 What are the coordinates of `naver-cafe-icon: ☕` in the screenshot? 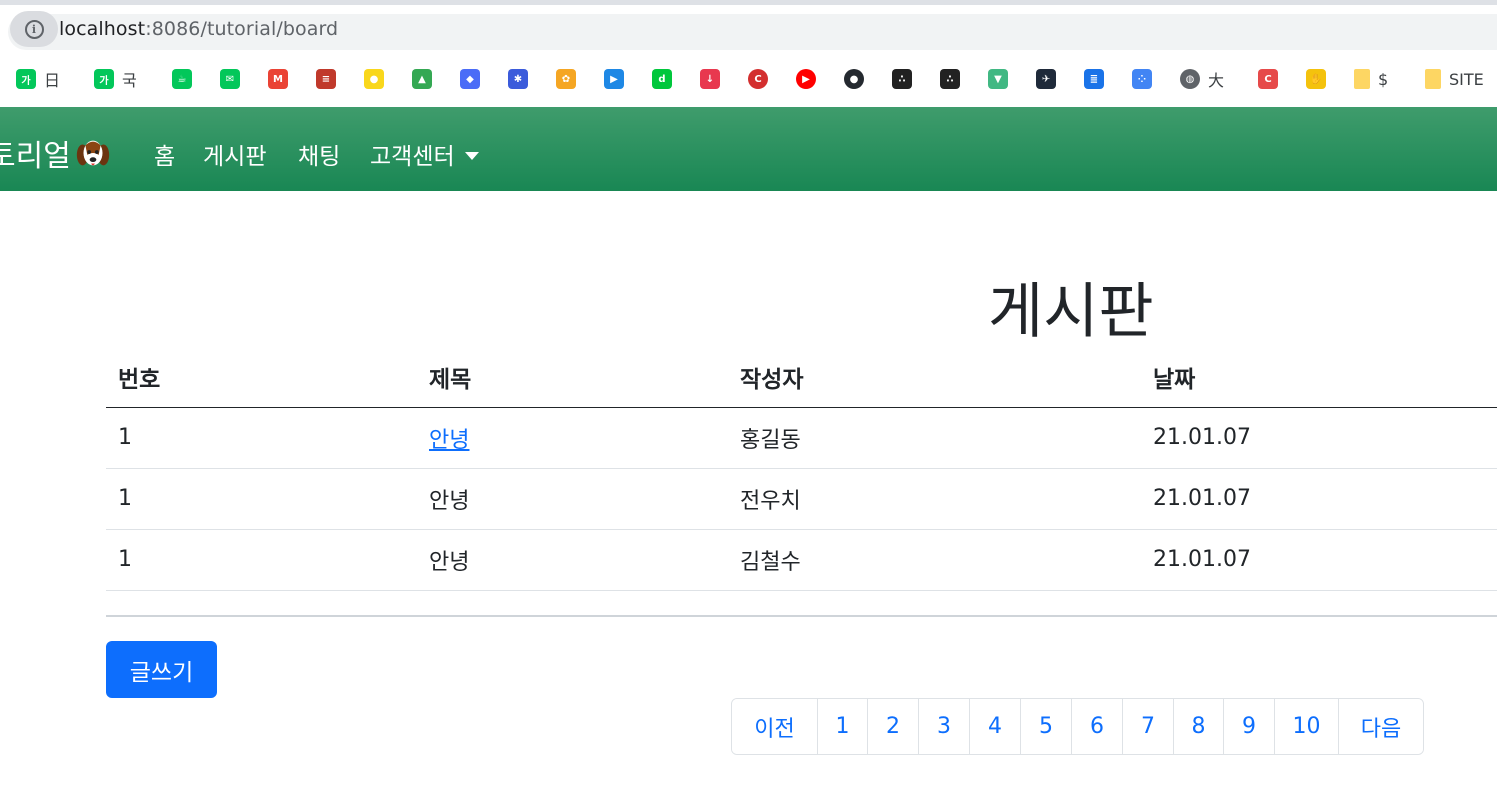 It's located at (182, 79).